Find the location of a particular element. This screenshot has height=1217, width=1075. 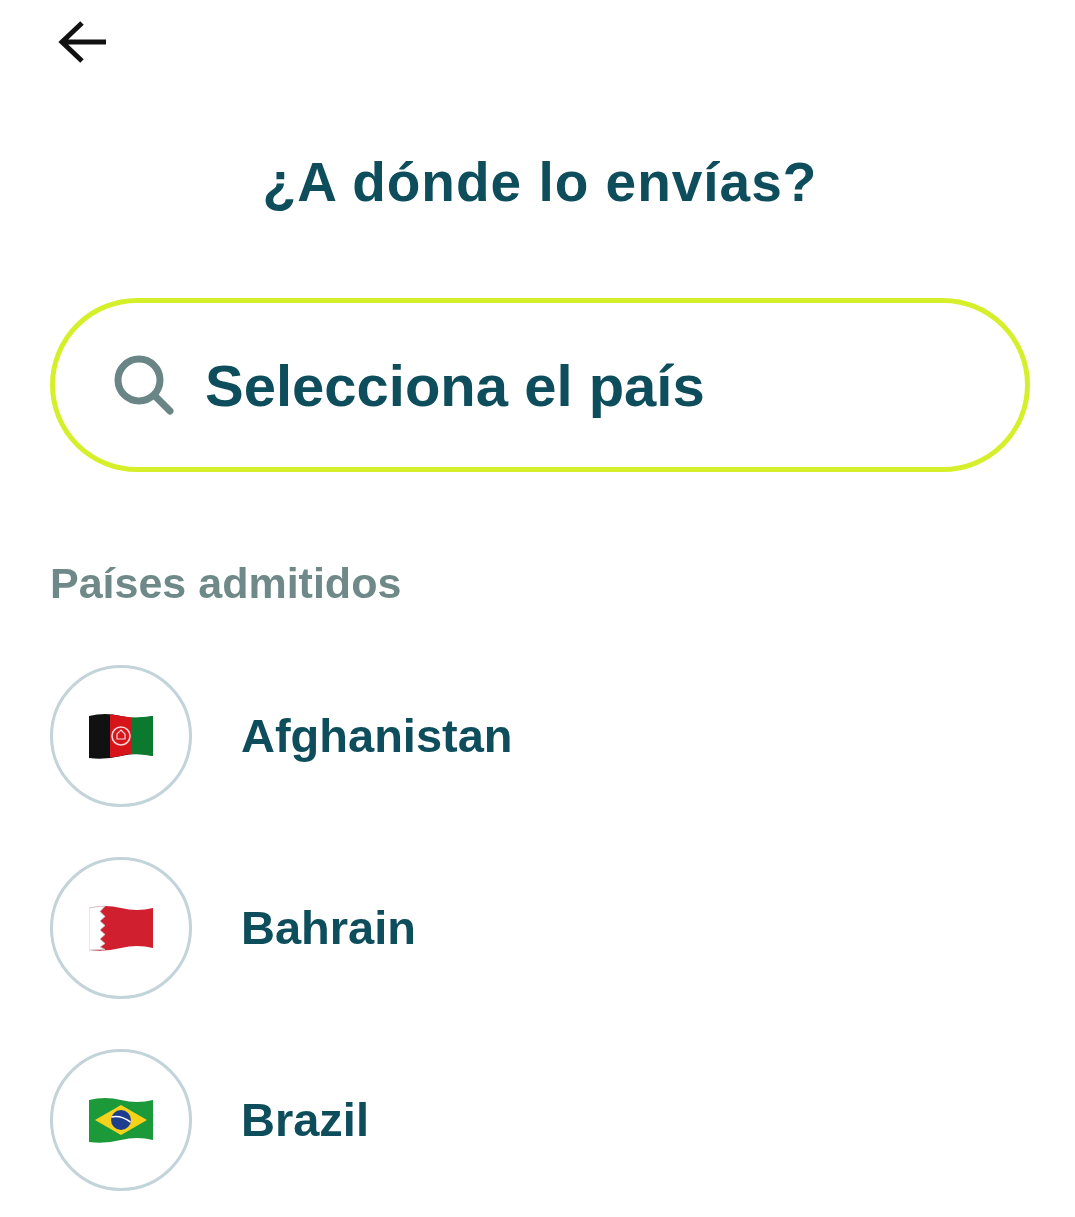

section-label: Países admitidos is located at coordinates (226, 583).